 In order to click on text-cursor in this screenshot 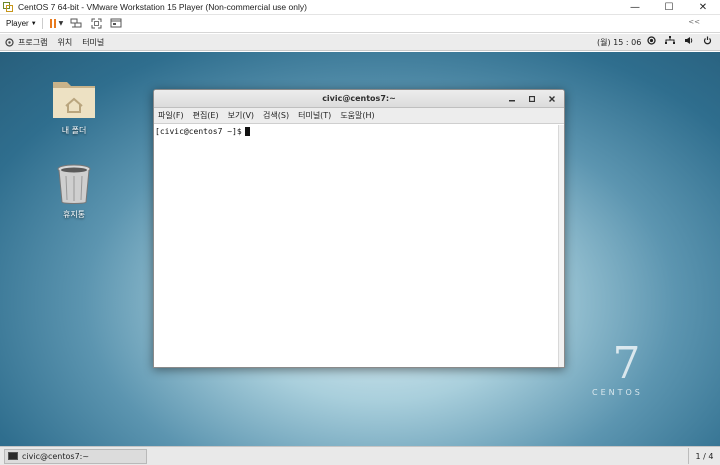, I will do `click(247, 131)`.